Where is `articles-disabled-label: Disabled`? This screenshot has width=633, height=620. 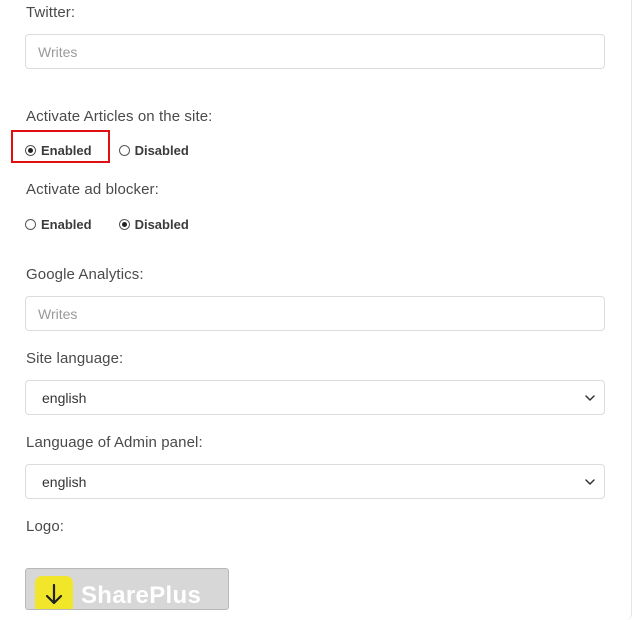 articles-disabled-label: Disabled is located at coordinates (161, 150).